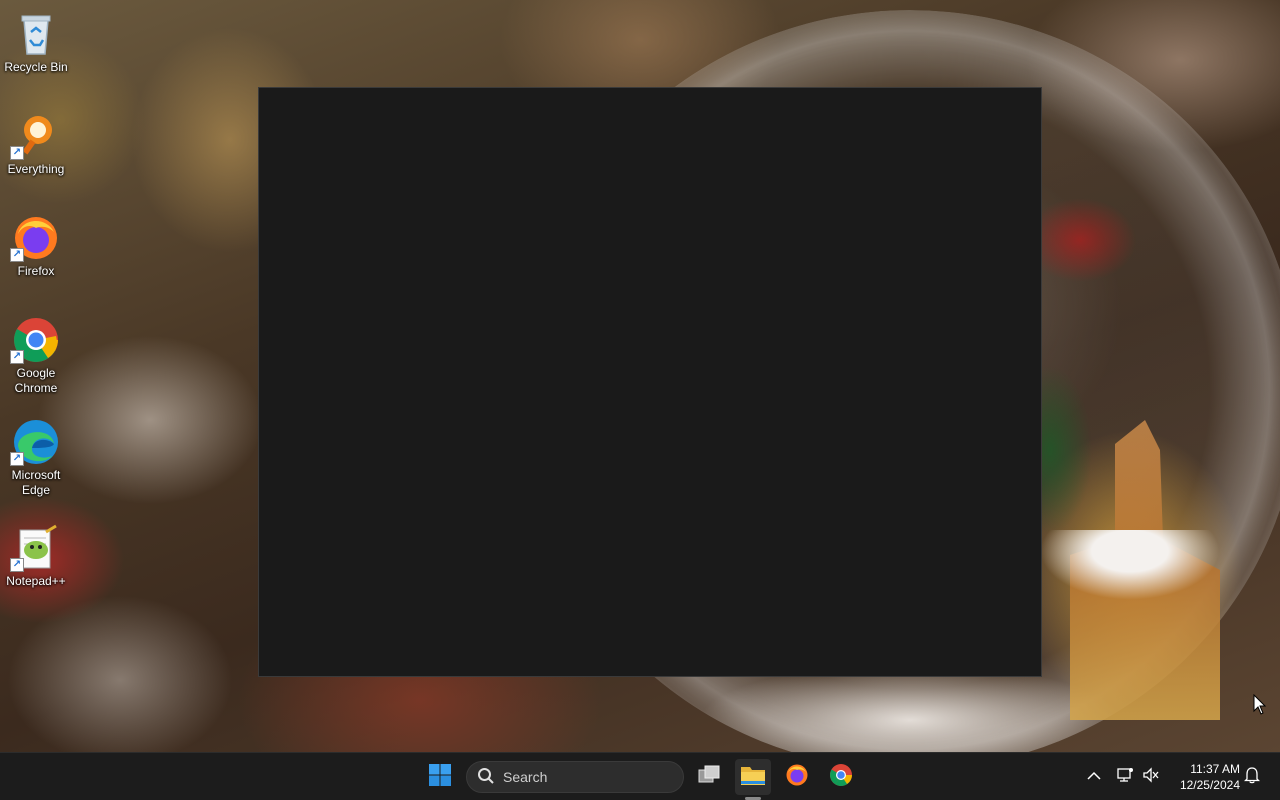 This screenshot has width=1280, height=800. I want to click on desktop-icon-notepadpp: ↗ Notepad++, so click(36, 556).